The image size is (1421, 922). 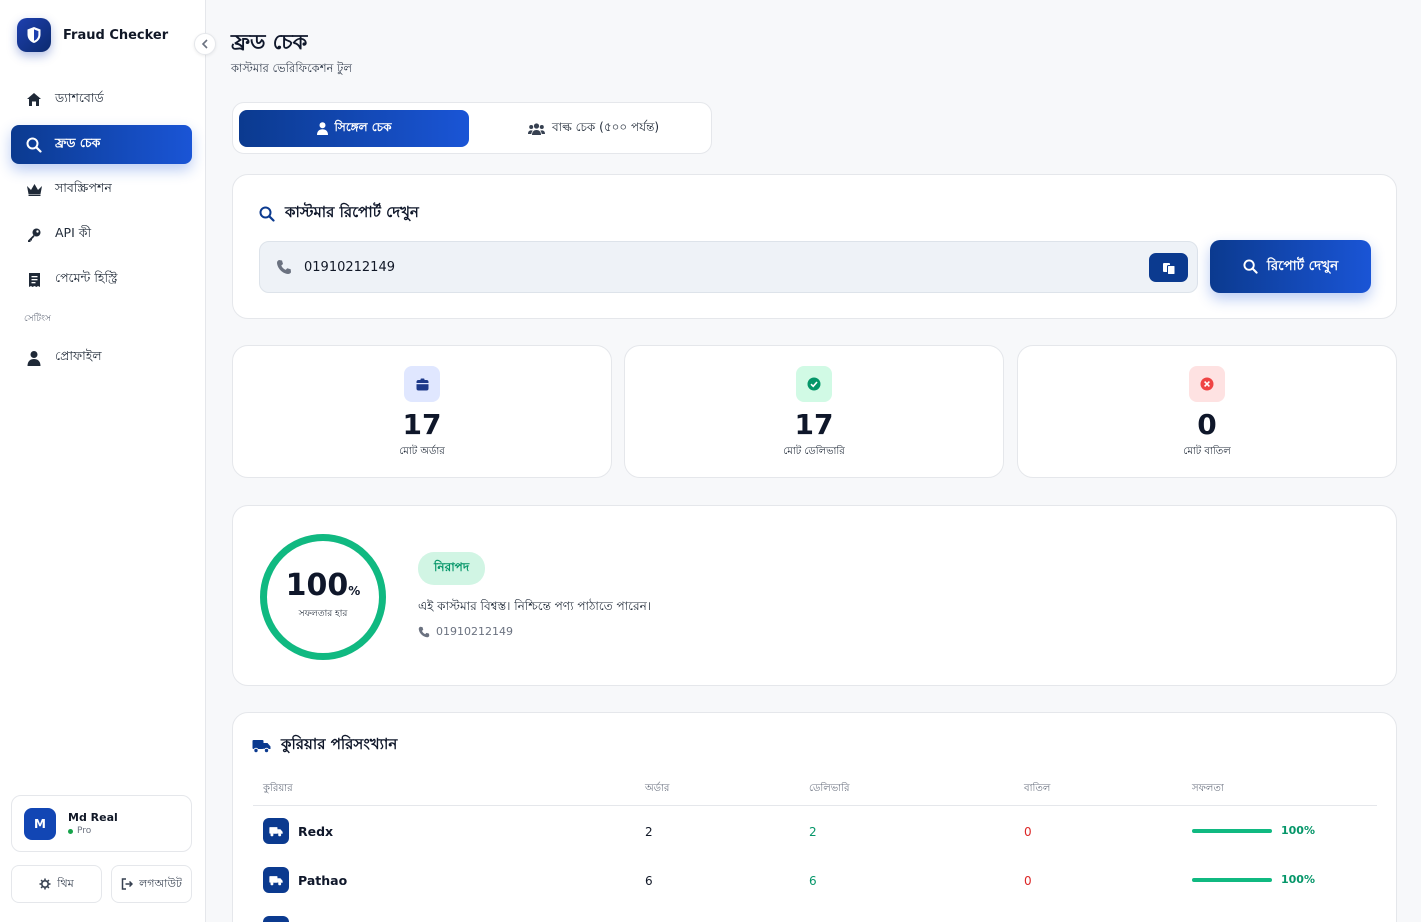 I want to click on user-meta: Md Real Pro, so click(x=93, y=823).